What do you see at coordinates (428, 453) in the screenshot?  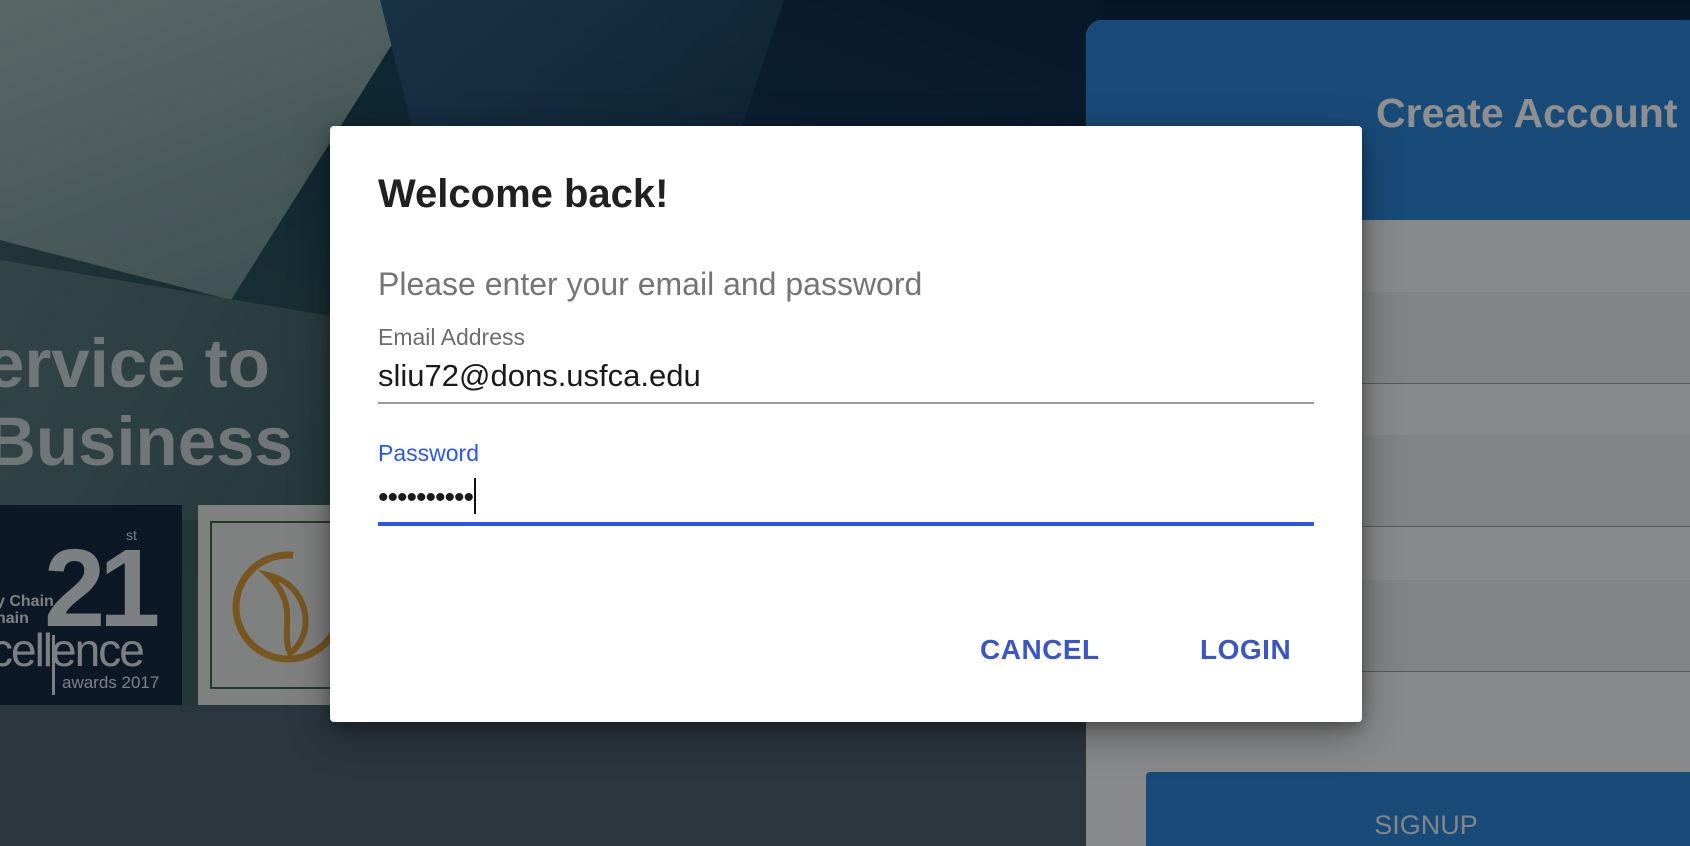 I see `password-label: Password` at bounding box center [428, 453].